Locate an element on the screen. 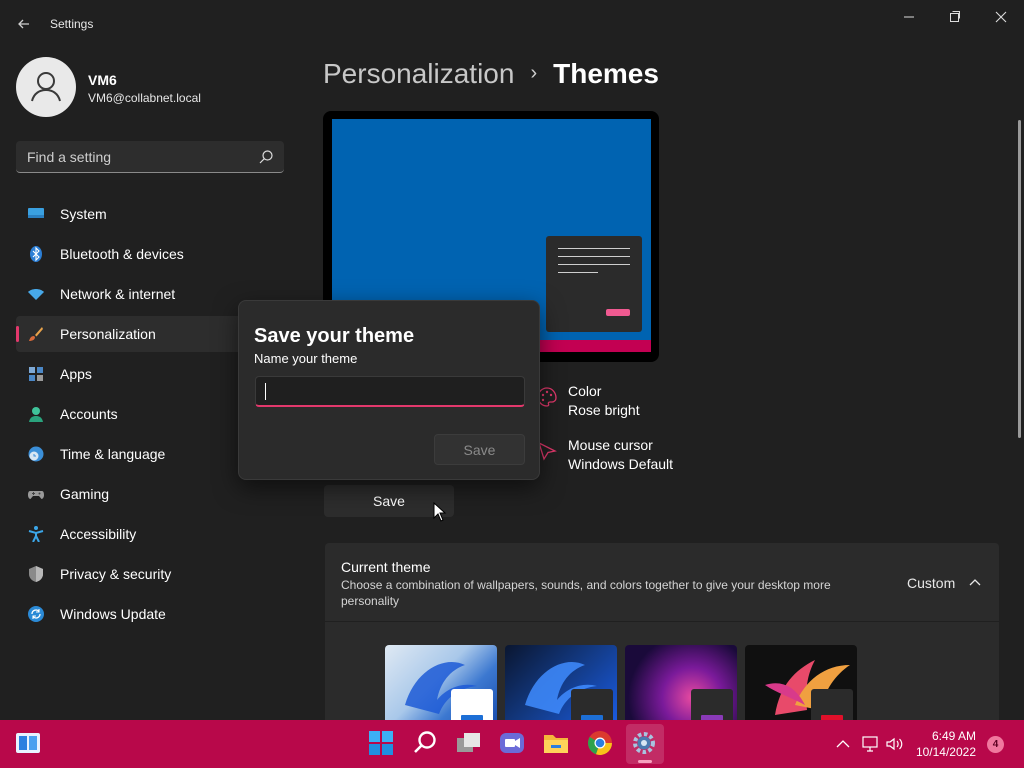  apps-icon is located at coordinates (36, 374).